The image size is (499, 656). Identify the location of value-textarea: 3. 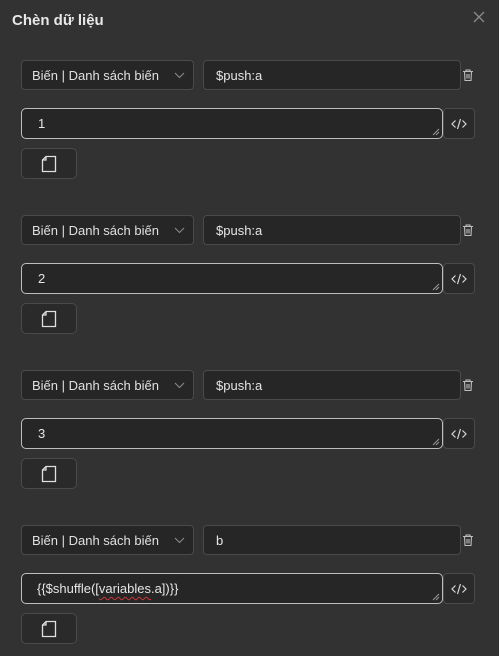
(232, 433).